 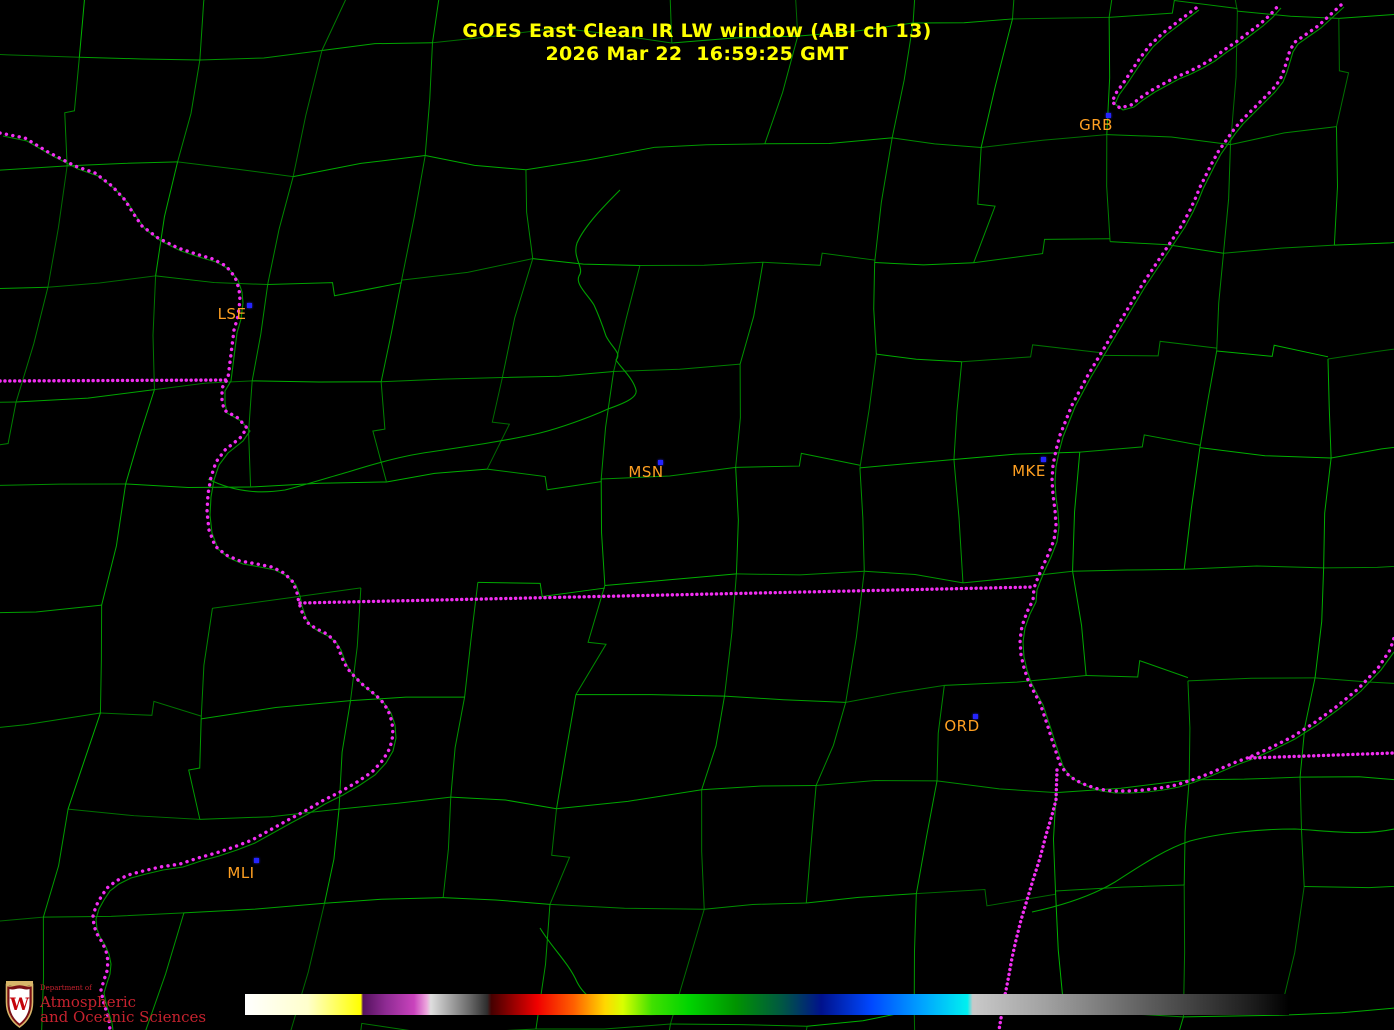 What do you see at coordinates (767, 1004) in the screenshot?
I see `ir-enhancement-colorbar` at bounding box center [767, 1004].